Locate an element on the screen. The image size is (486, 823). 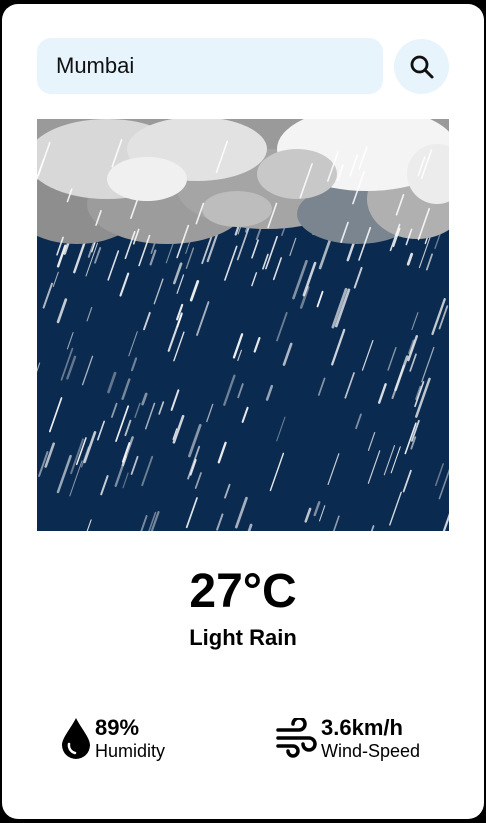
weather-condition-label: Light Rain is located at coordinates (243, 637).